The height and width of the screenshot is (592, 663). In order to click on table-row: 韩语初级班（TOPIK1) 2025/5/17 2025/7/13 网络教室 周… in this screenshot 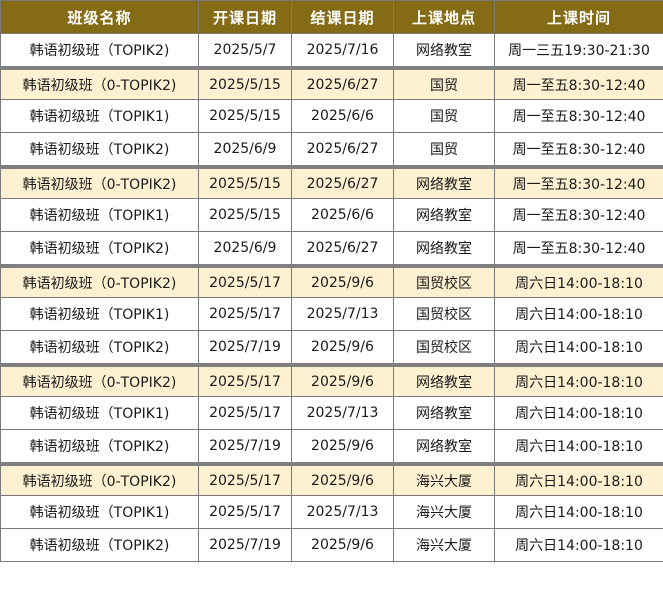, I will do `click(331, 413)`.